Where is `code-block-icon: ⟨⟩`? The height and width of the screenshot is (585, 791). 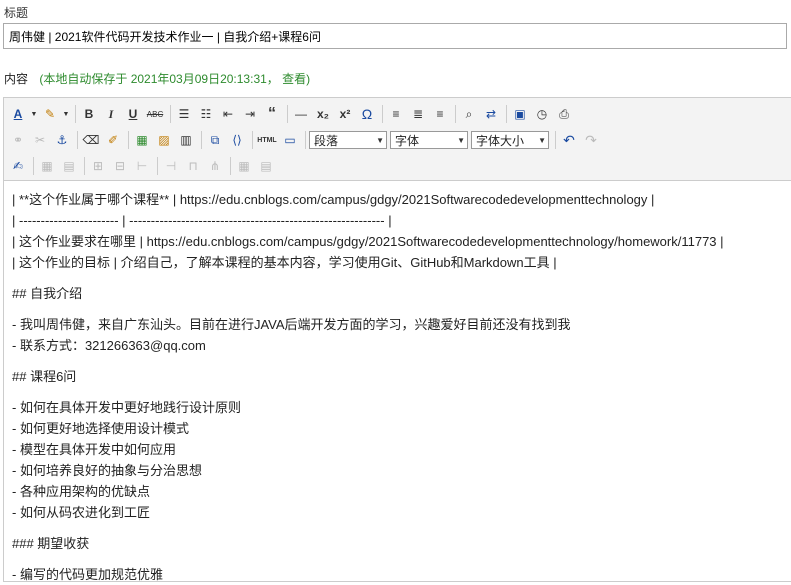 code-block-icon: ⟨⟩ is located at coordinates (237, 140).